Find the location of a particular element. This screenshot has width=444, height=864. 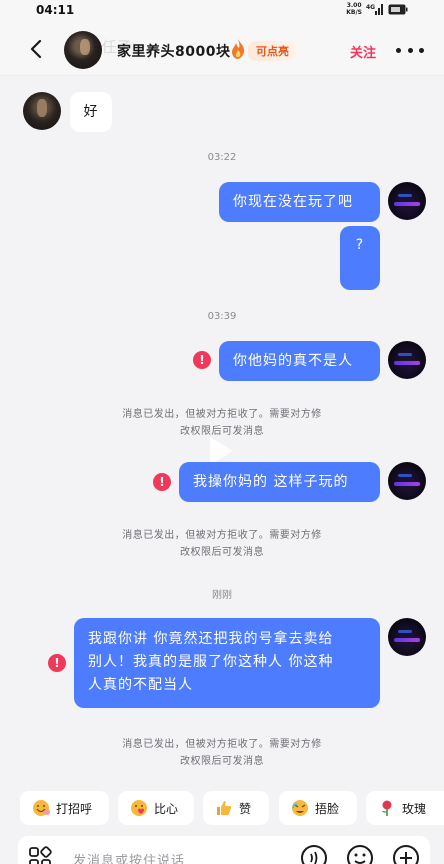

quick-reply-label: 赞 is located at coordinates (245, 808).